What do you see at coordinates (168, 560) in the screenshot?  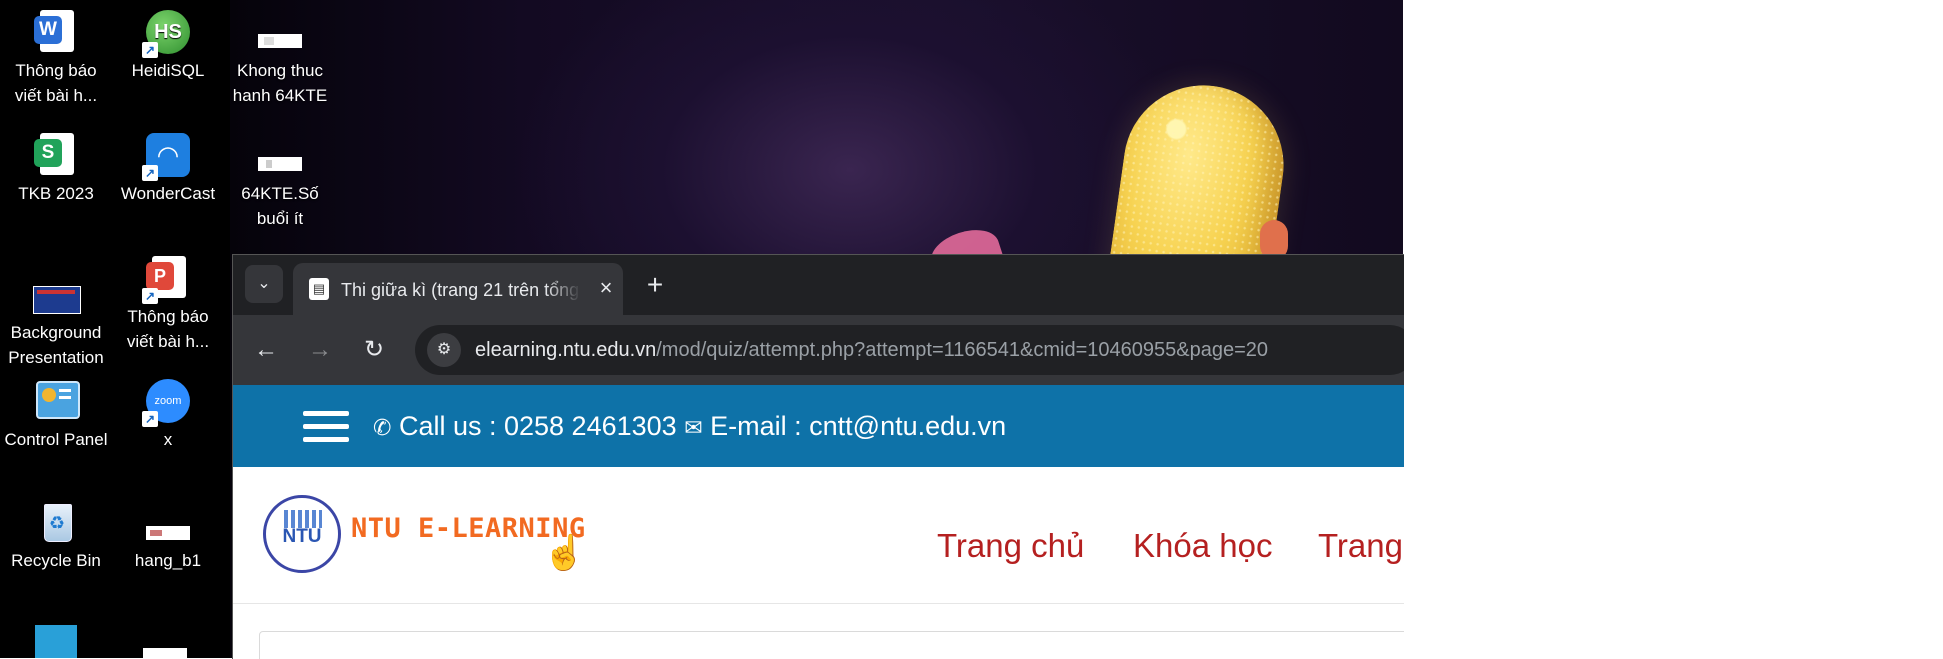 I see `desktop-icon-label: hang_b1` at bounding box center [168, 560].